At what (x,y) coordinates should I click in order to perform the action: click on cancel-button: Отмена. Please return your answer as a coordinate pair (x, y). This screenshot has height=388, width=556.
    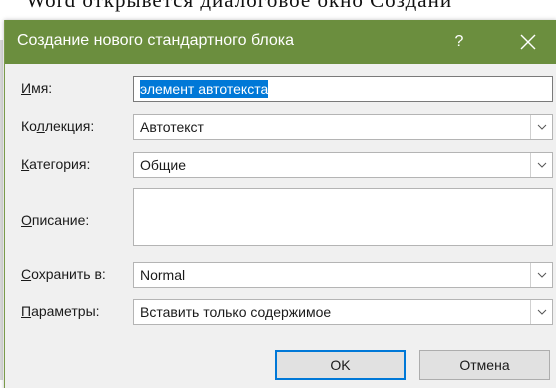
    Looking at the image, I should click on (484, 365).